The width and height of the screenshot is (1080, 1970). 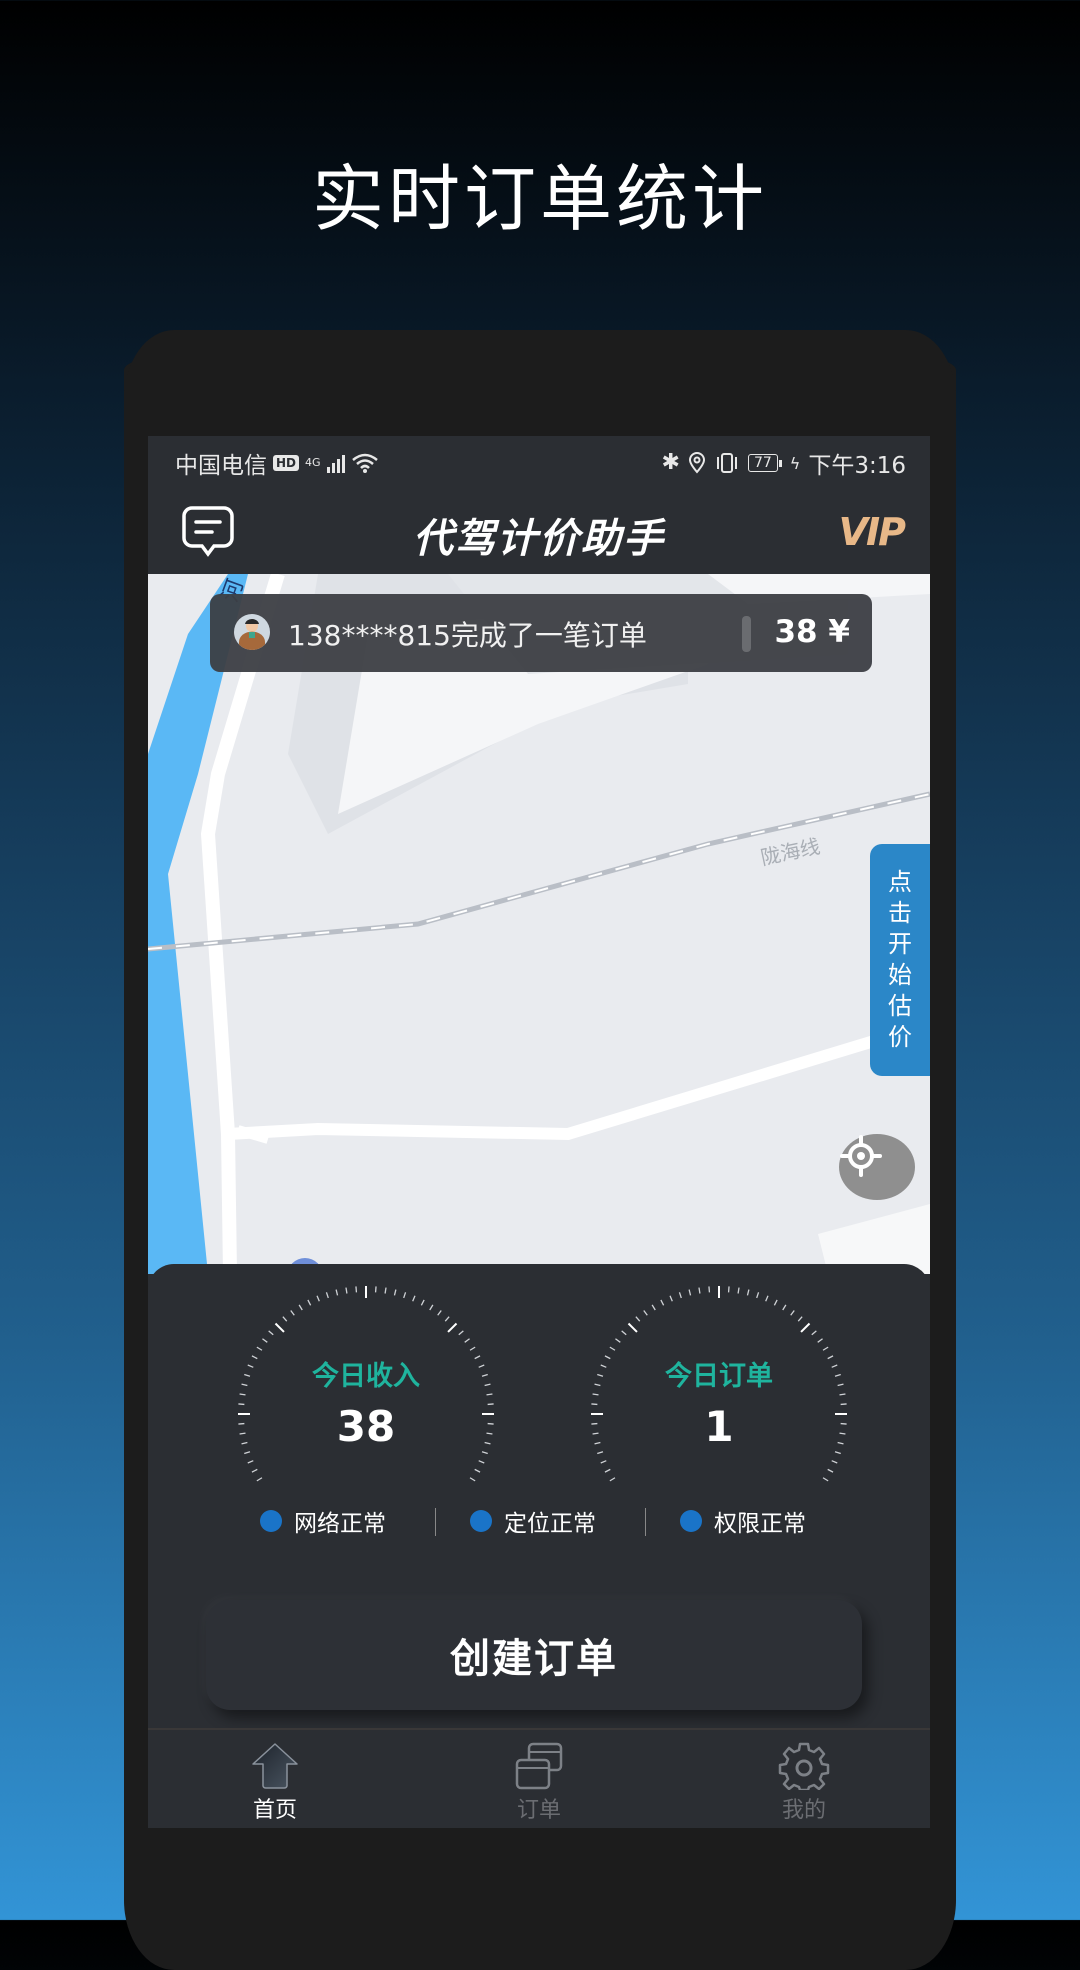 What do you see at coordinates (539, 871) in the screenshot?
I see `map-railway` at bounding box center [539, 871].